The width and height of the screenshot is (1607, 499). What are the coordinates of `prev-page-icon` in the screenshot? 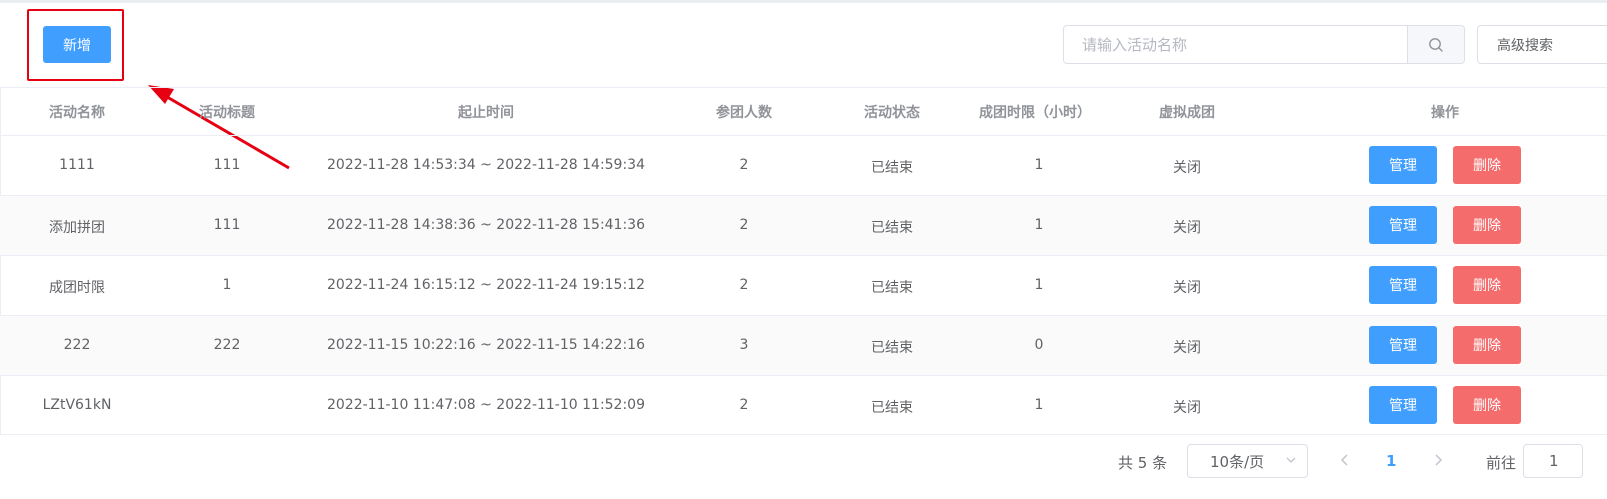 It's located at (1344, 460).